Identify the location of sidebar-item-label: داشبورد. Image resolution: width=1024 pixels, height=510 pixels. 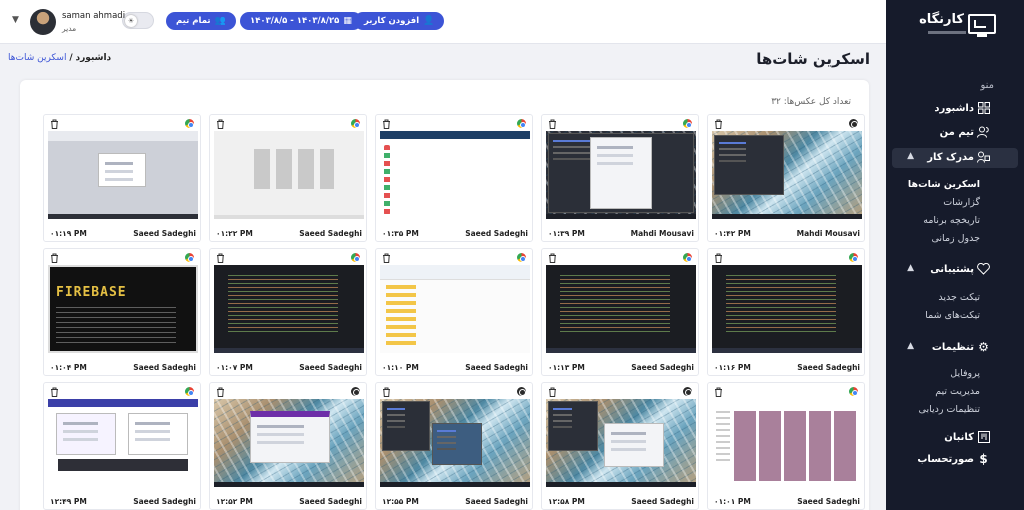
(954, 108).